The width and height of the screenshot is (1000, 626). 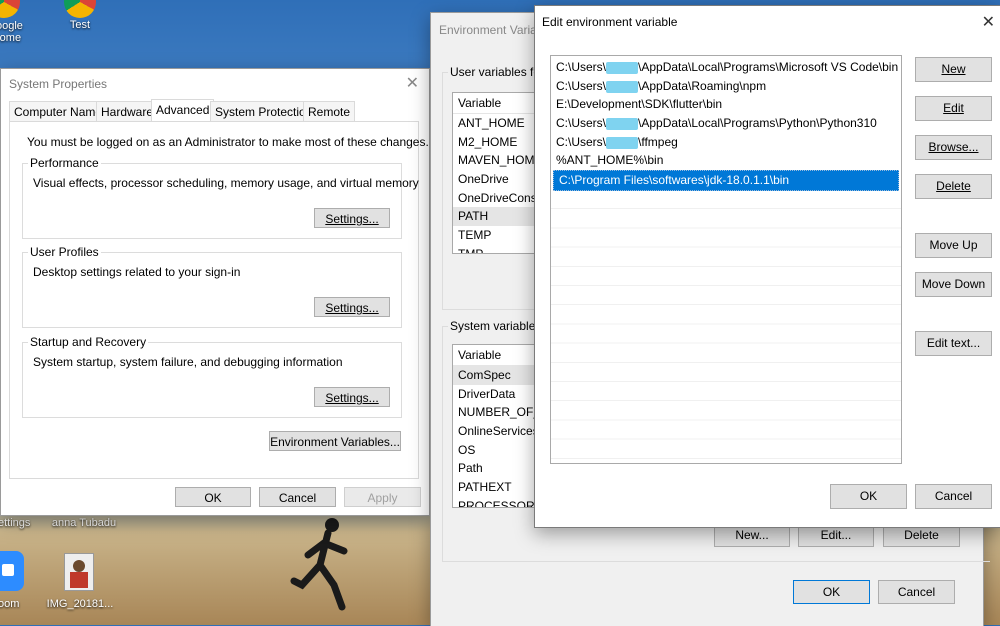 I want to click on path-suffix: \ffmpeg, so click(x=658, y=141).